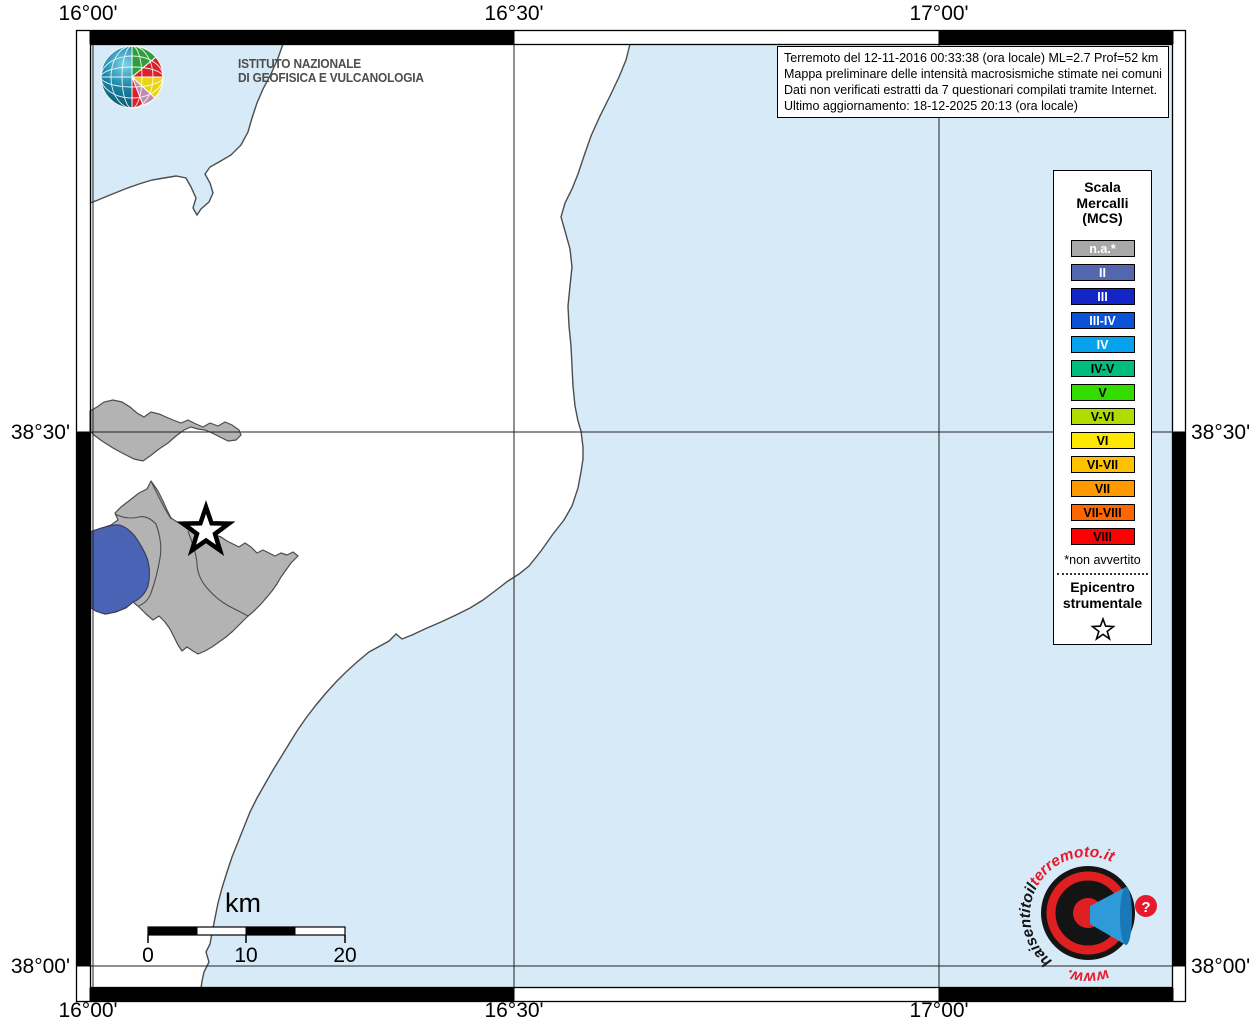 The height and width of the screenshot is (1024, 1255). Describe the element at coordinates (1102, 344) in the screenshot. I see `legend-item-iv: IV` at that location.